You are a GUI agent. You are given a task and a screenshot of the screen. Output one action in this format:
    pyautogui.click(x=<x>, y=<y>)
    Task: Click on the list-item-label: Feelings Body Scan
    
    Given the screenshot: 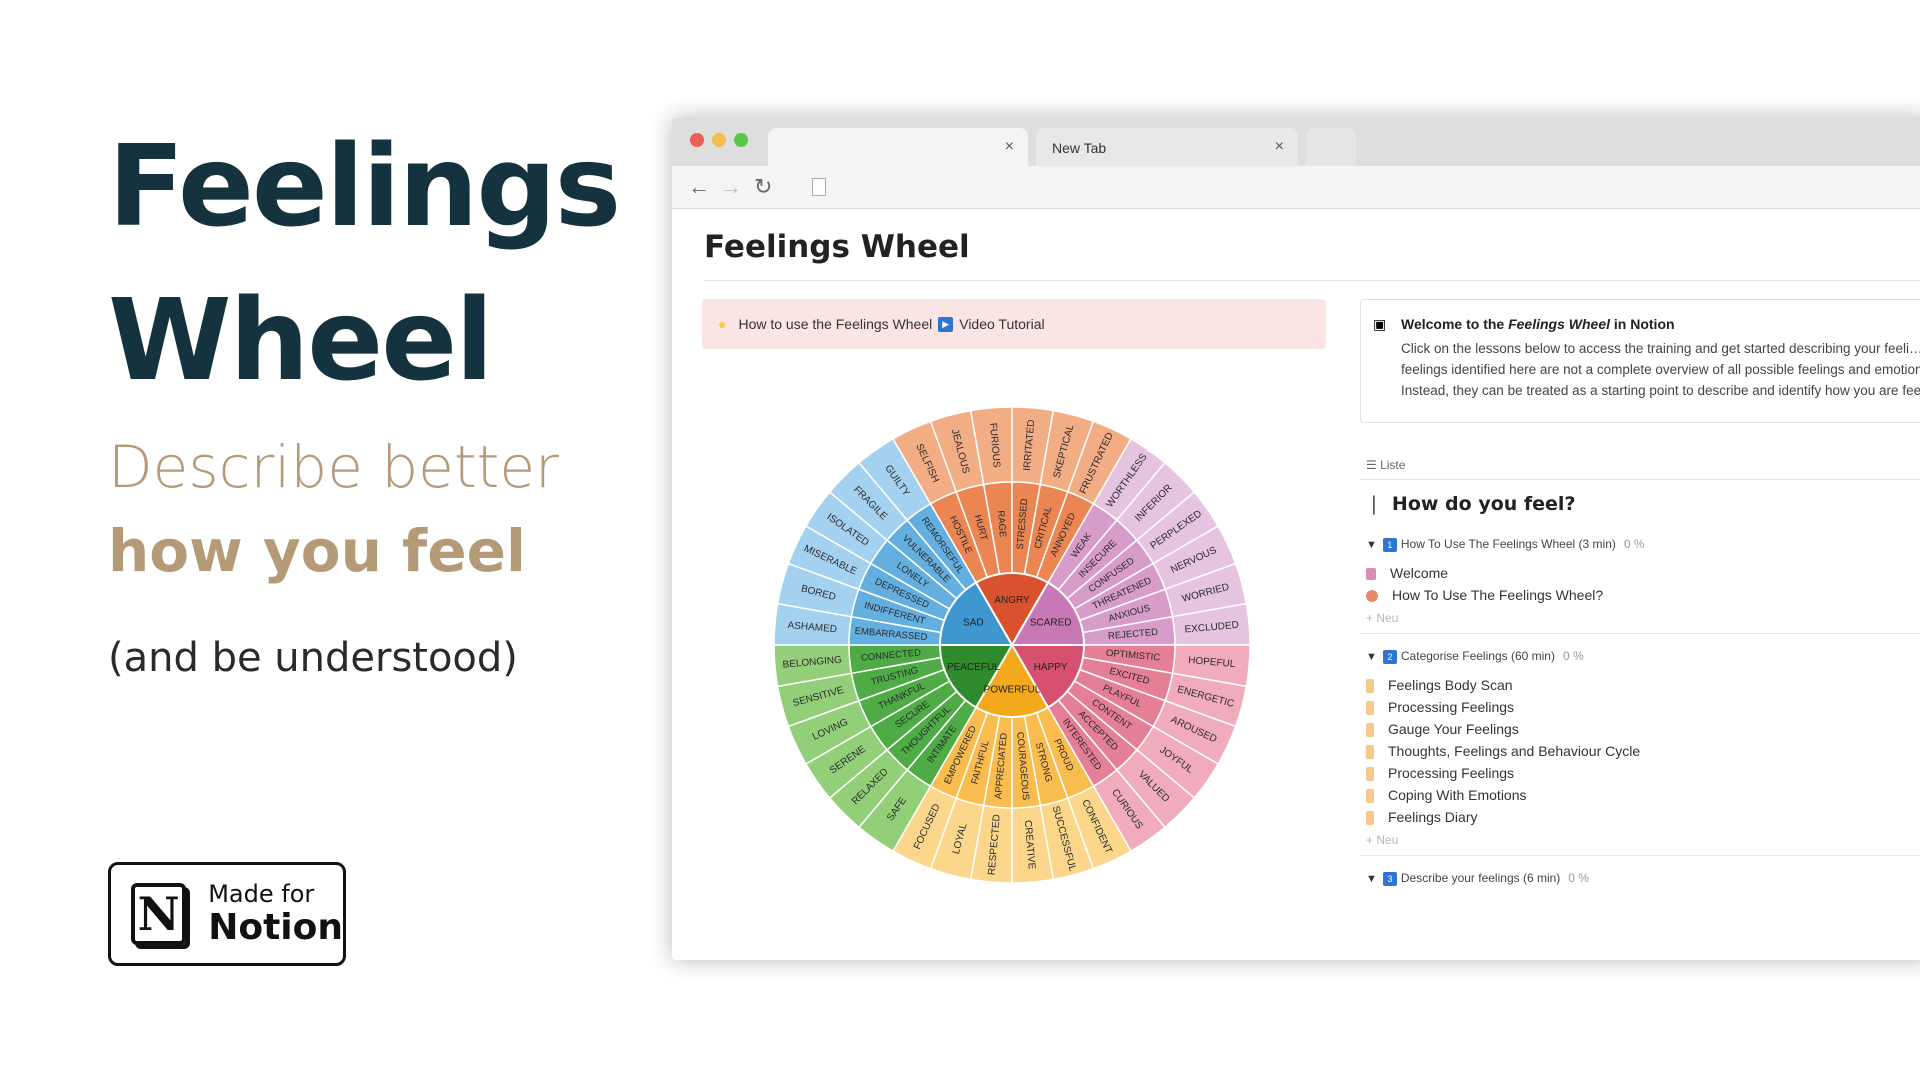 What is the action you would take?
    pyautogui.click(x=1450, y=685)
    